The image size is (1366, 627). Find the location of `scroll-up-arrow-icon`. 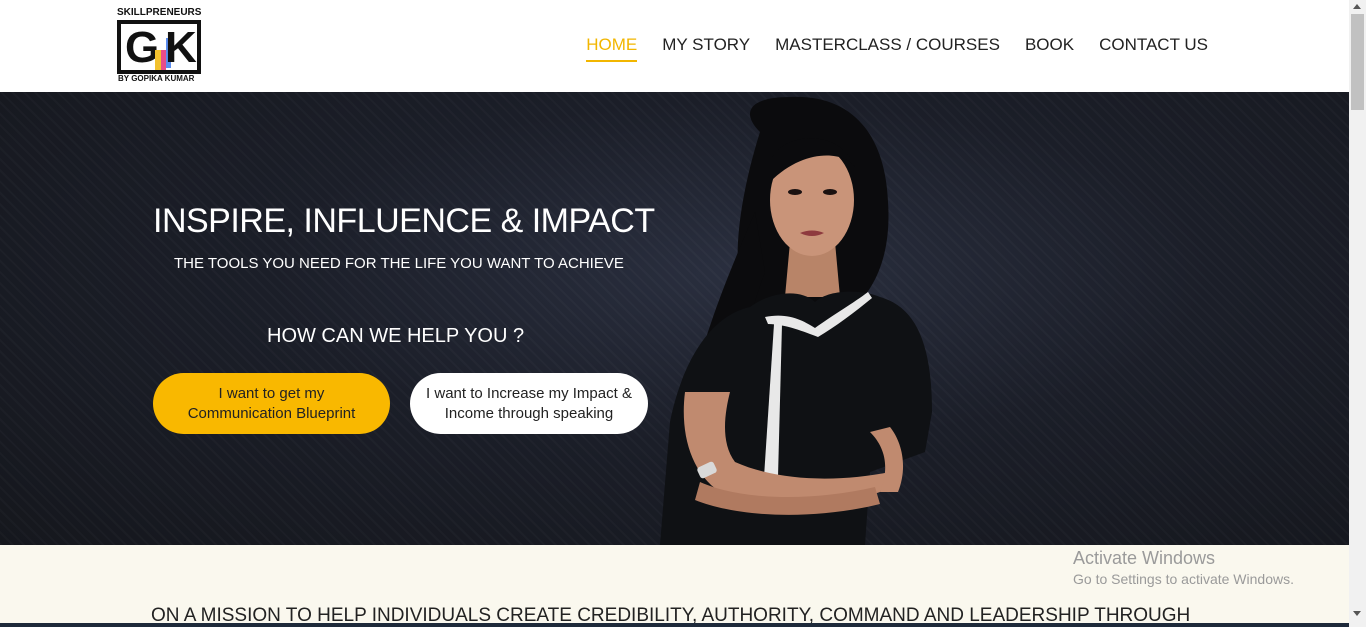

scroll-up-arrow-icon is located at coordinates (1357, 6).